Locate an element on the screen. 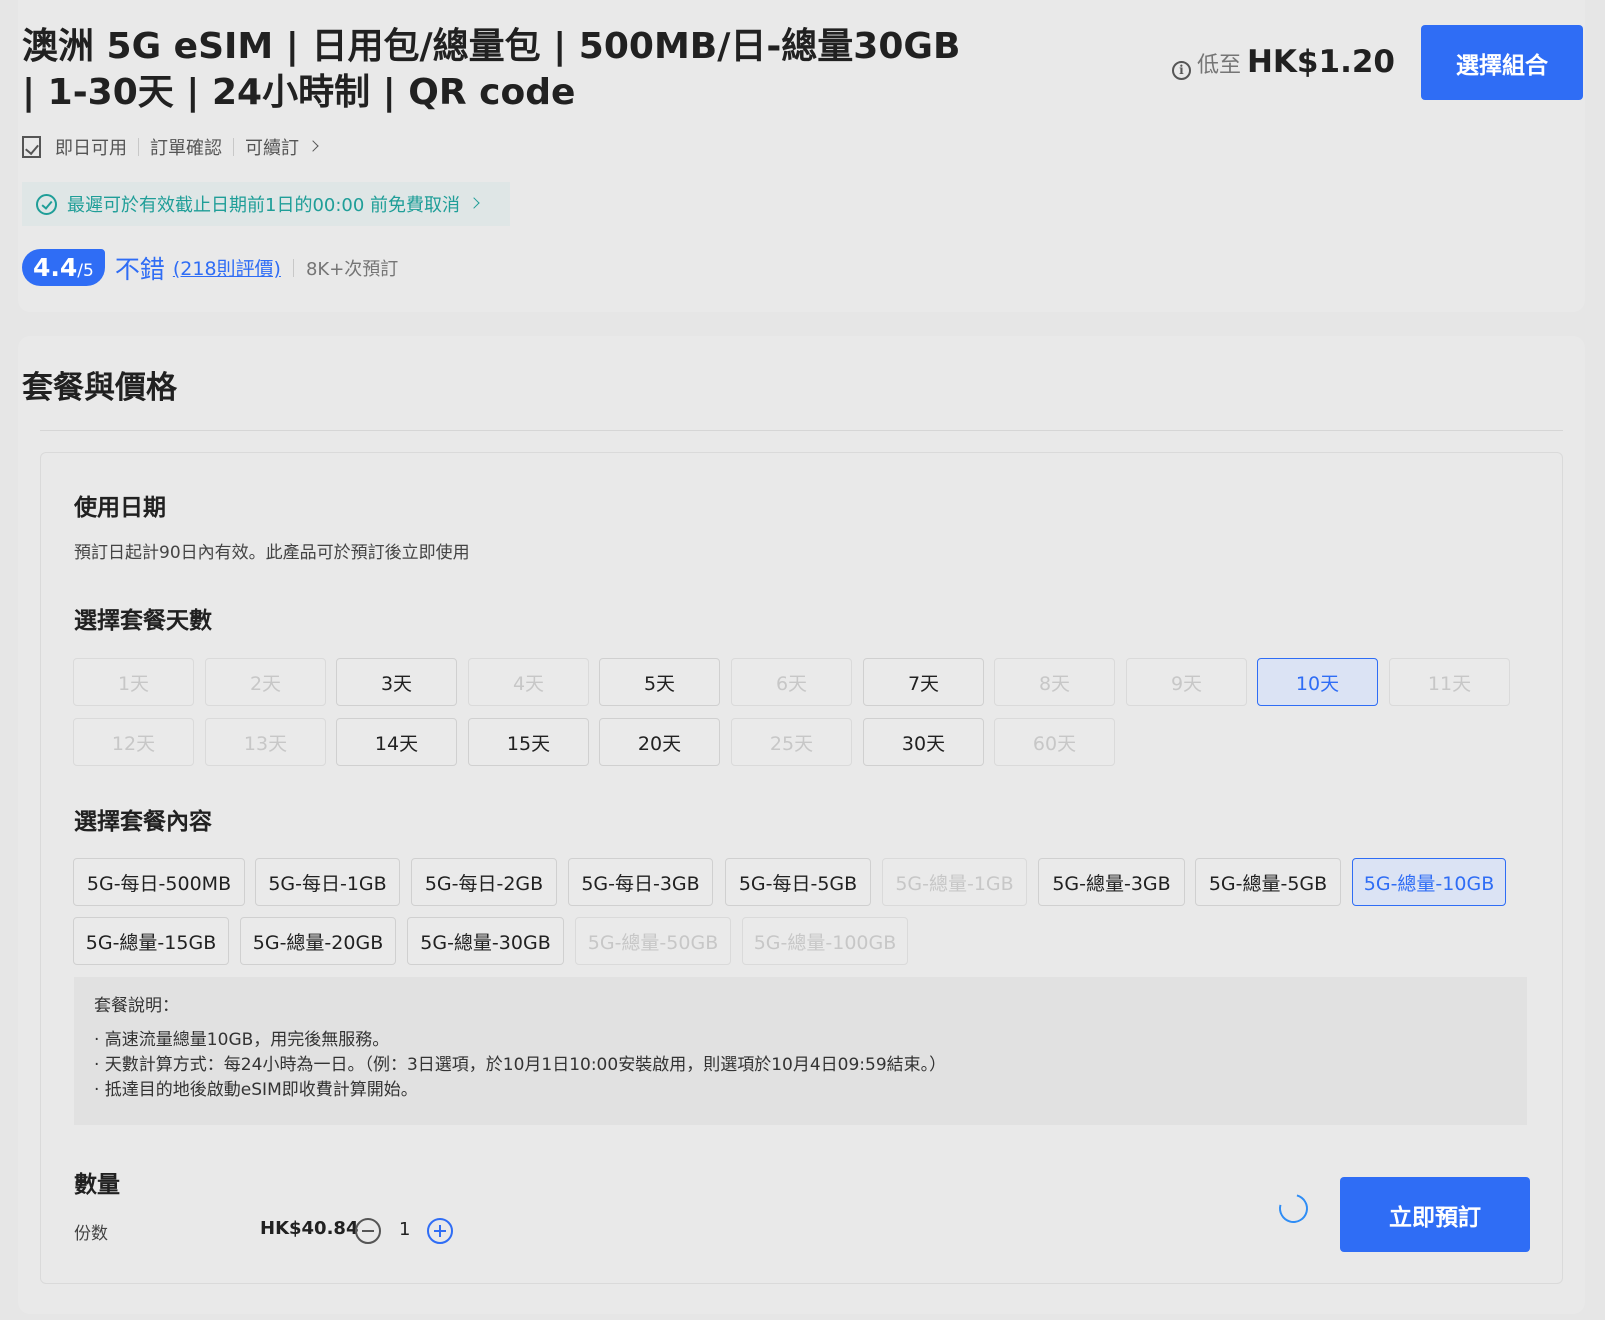 Image resolution: width=1605 pixels, height=1320 pixels. content-option: 5G-每日-5GB is located at coordinates (798, 882).